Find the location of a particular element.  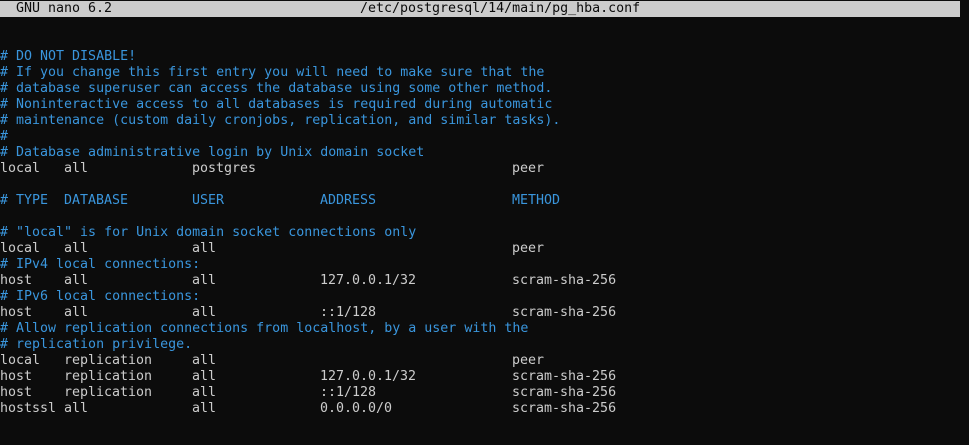

entry-type: hostssl is located at coordinates (28, 408).